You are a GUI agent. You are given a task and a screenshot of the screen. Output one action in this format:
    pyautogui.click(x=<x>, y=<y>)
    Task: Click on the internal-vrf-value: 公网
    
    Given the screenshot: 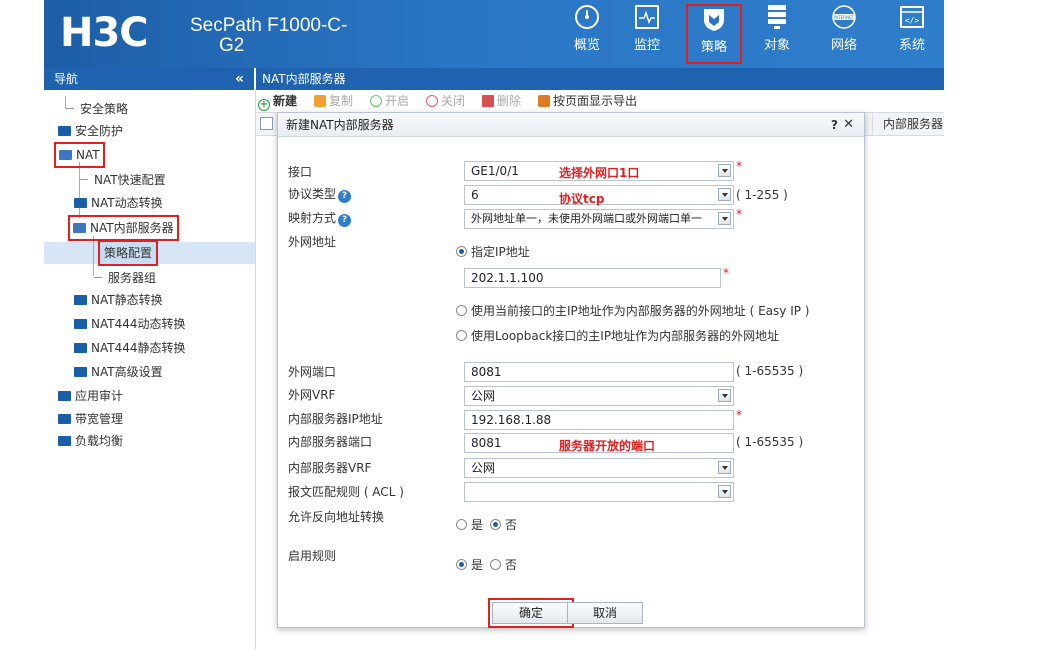 What is the action you would take?
    pyautogui.click(x=483, y=468)
    